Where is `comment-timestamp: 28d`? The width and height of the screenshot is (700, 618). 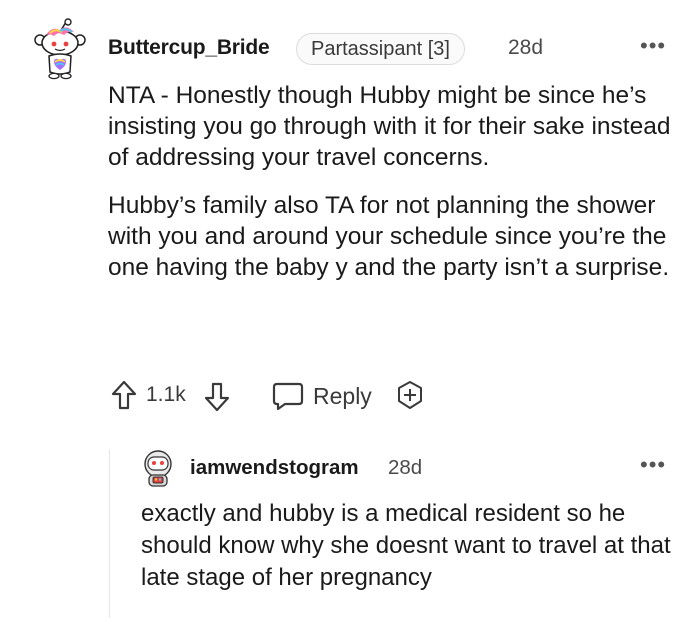
comment-timestamp: 28d is located at coordinates (525, 48).